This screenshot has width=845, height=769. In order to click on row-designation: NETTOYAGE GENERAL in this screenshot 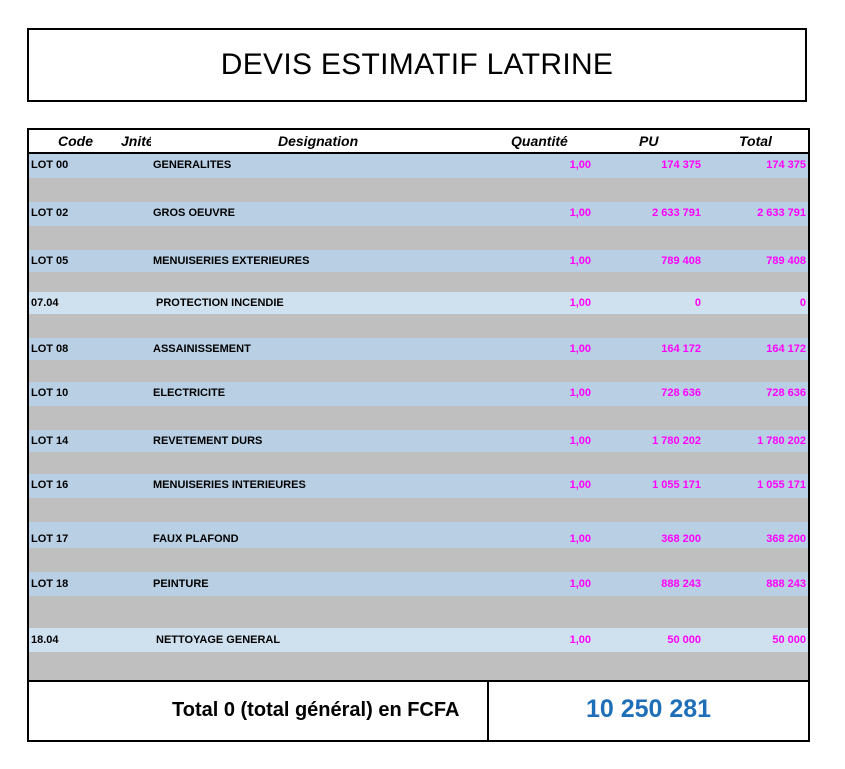, I will do `click(218, 640)`.